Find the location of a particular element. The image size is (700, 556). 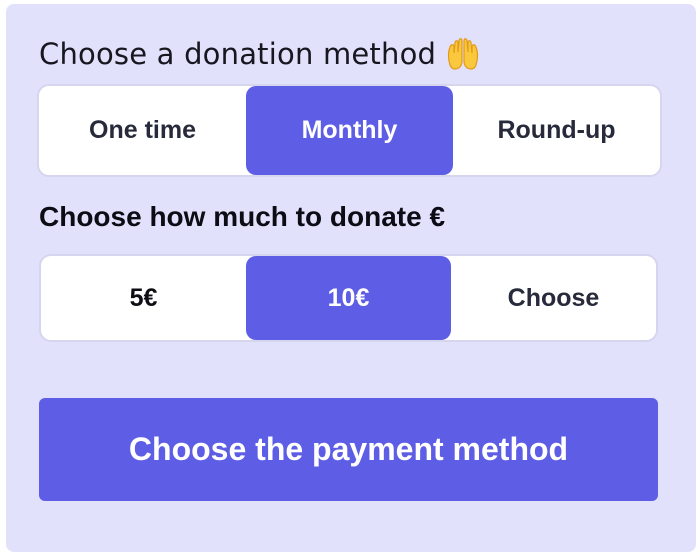

raised-hands-icon is located at coordinates (463, 54).